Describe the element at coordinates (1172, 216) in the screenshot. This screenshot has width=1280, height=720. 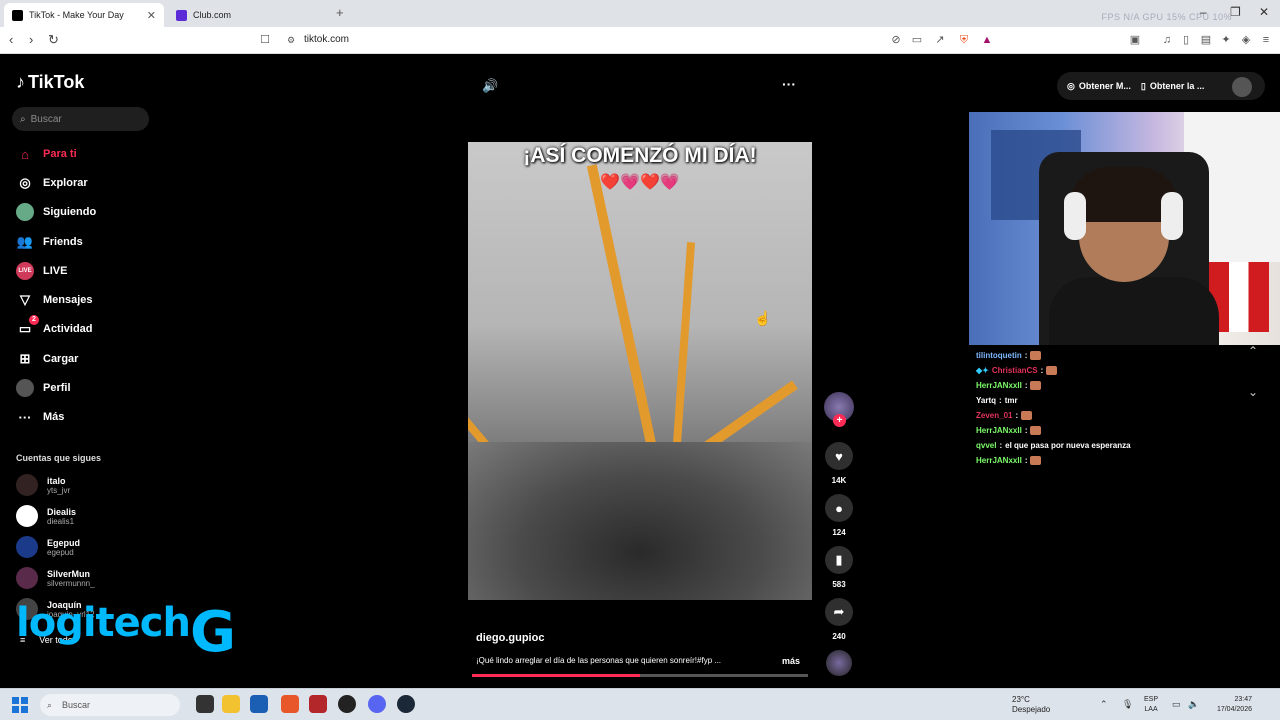
I see `headset` at that location.